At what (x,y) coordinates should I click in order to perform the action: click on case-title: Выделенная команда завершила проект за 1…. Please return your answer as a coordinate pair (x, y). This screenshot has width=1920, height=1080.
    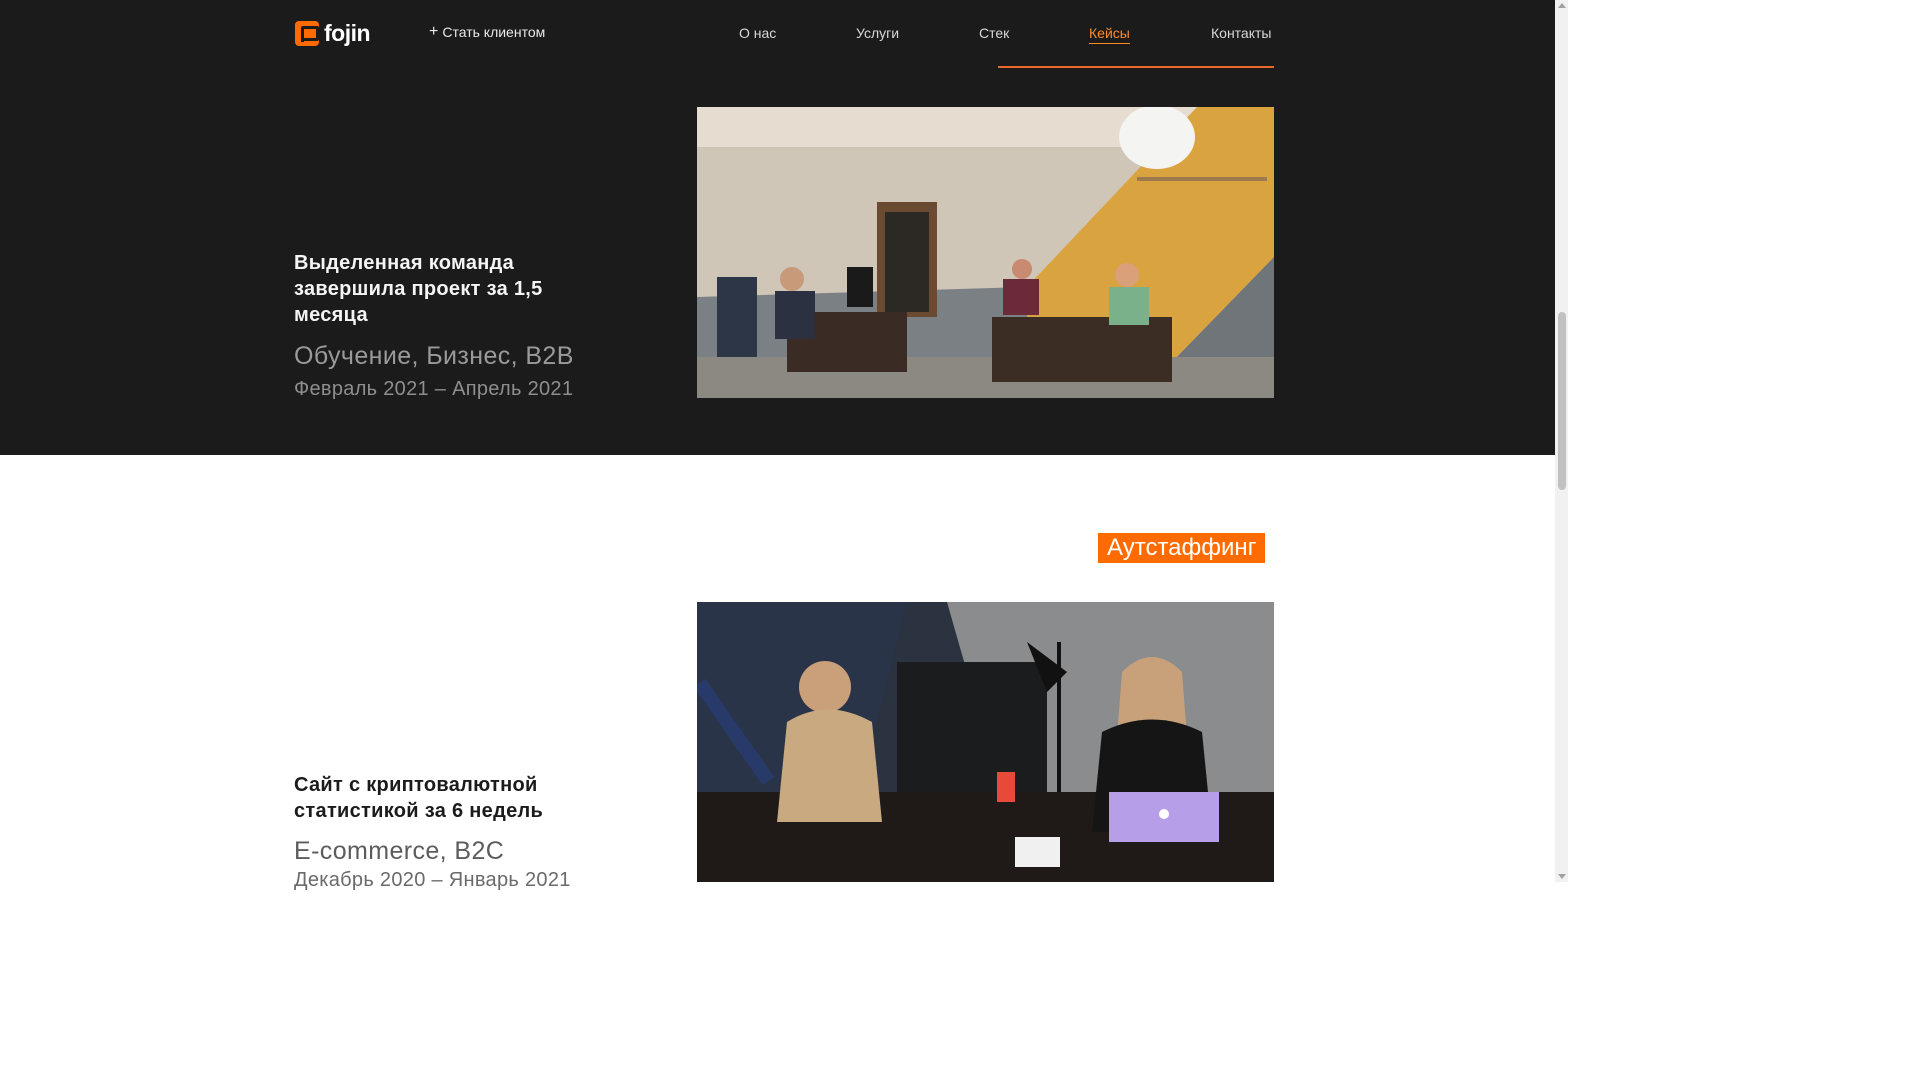
    Looking at the image, I should click on (418, 289).